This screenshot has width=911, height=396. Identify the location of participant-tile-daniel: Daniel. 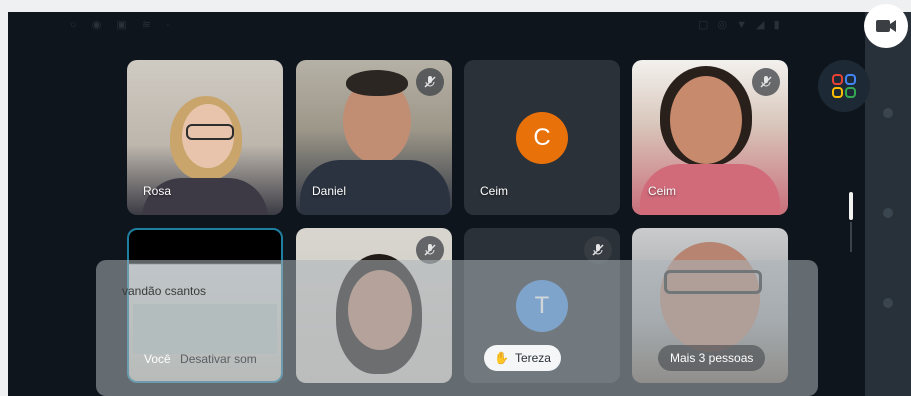
(374, 137).